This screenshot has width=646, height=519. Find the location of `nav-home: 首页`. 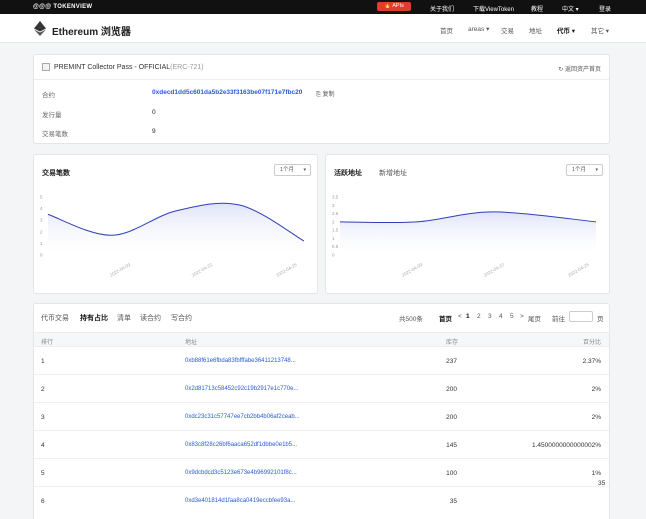

nav-home: 首页 is located at coordinates (446, 30).